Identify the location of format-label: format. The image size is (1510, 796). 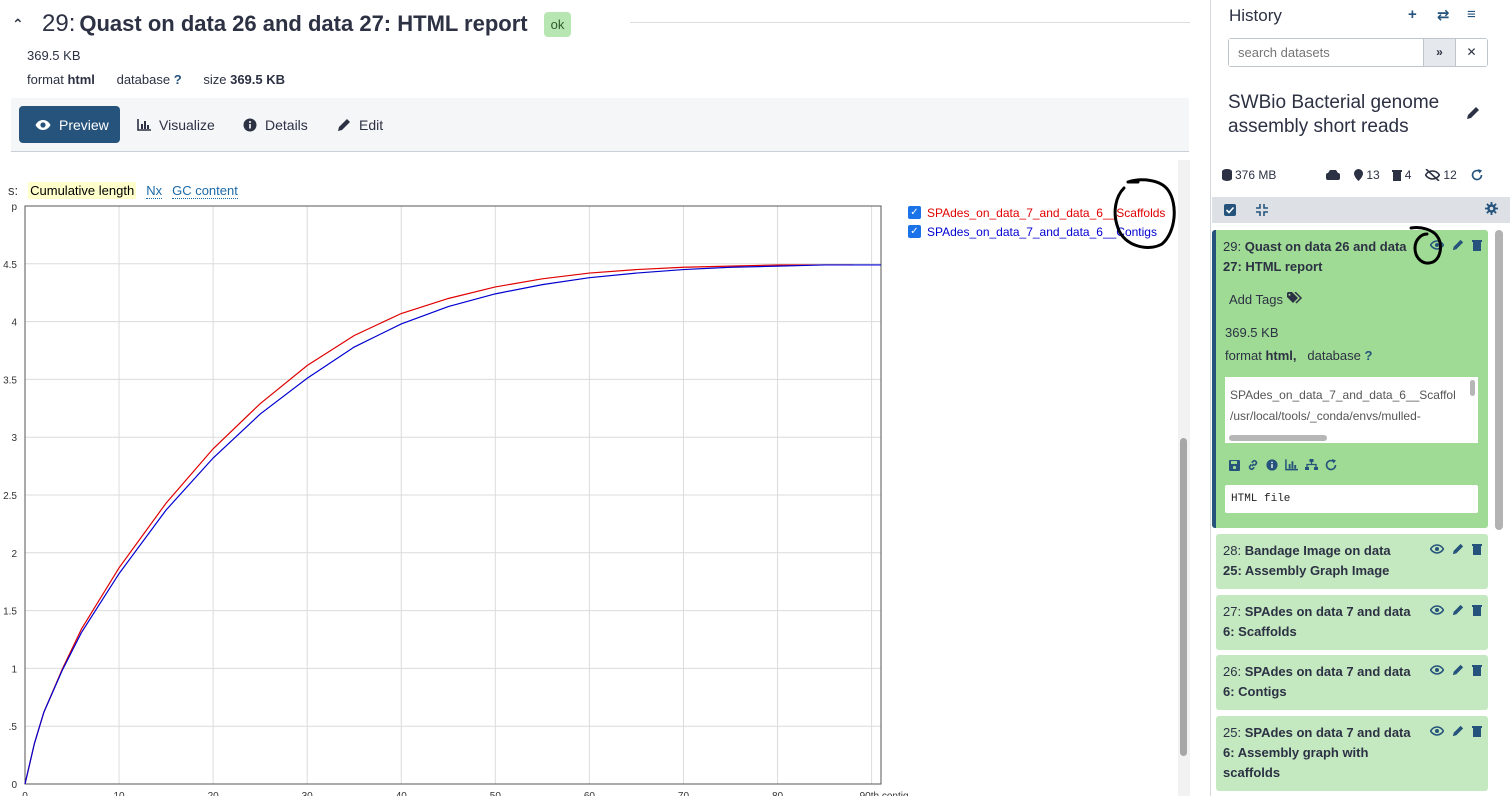
(45, 79).